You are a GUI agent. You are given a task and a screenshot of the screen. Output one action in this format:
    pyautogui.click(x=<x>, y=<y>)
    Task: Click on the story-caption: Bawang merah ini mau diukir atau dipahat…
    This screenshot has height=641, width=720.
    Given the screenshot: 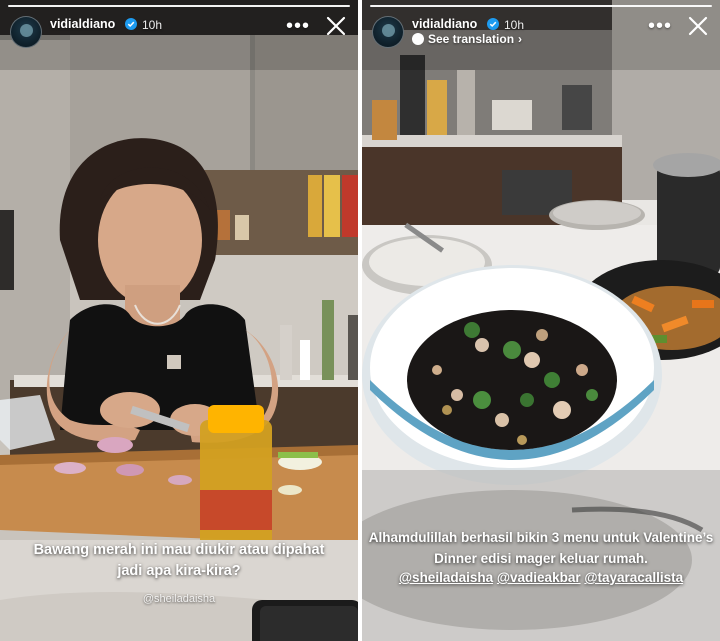 What is the action you would take?
    pyautogui.click(x=179, y=560)
    